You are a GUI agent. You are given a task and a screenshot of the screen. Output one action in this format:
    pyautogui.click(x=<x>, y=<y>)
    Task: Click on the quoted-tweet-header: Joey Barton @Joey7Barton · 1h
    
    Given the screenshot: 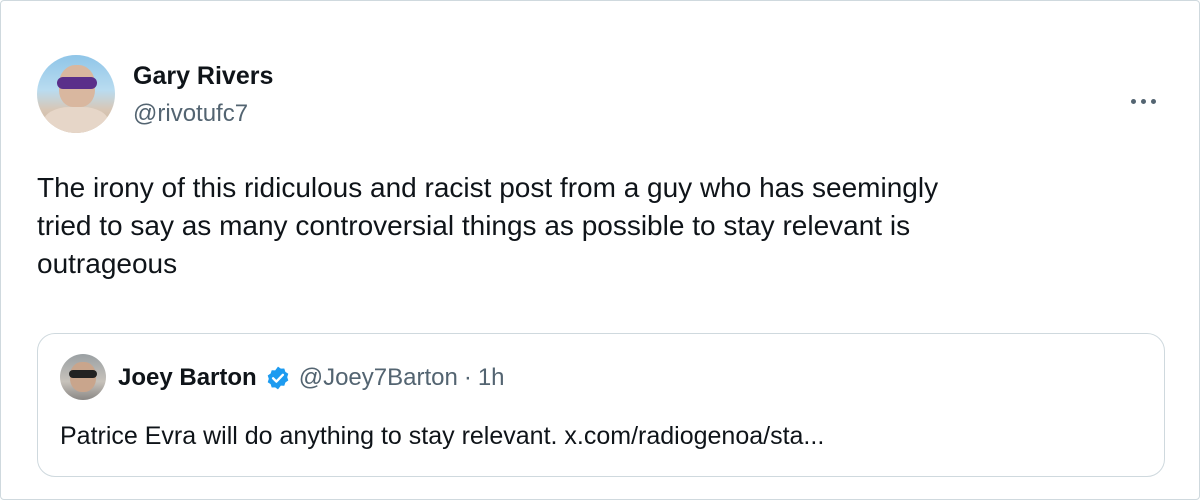 What is the action you would take?
    pyautogui.click(x=311, y=378)
    